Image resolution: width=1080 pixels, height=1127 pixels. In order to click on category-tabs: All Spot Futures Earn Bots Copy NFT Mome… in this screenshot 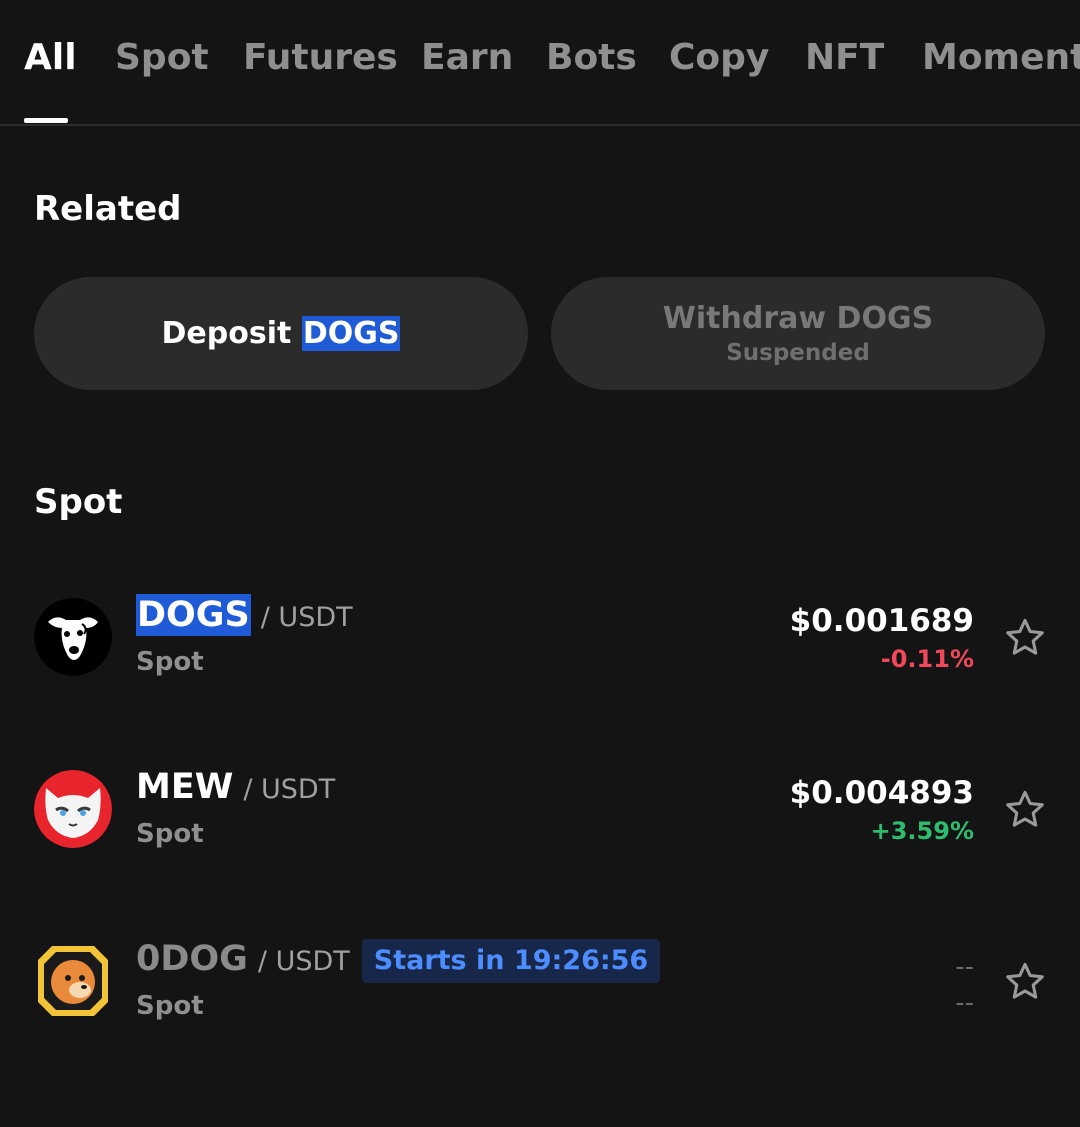, I will do `click(540, 63)`.